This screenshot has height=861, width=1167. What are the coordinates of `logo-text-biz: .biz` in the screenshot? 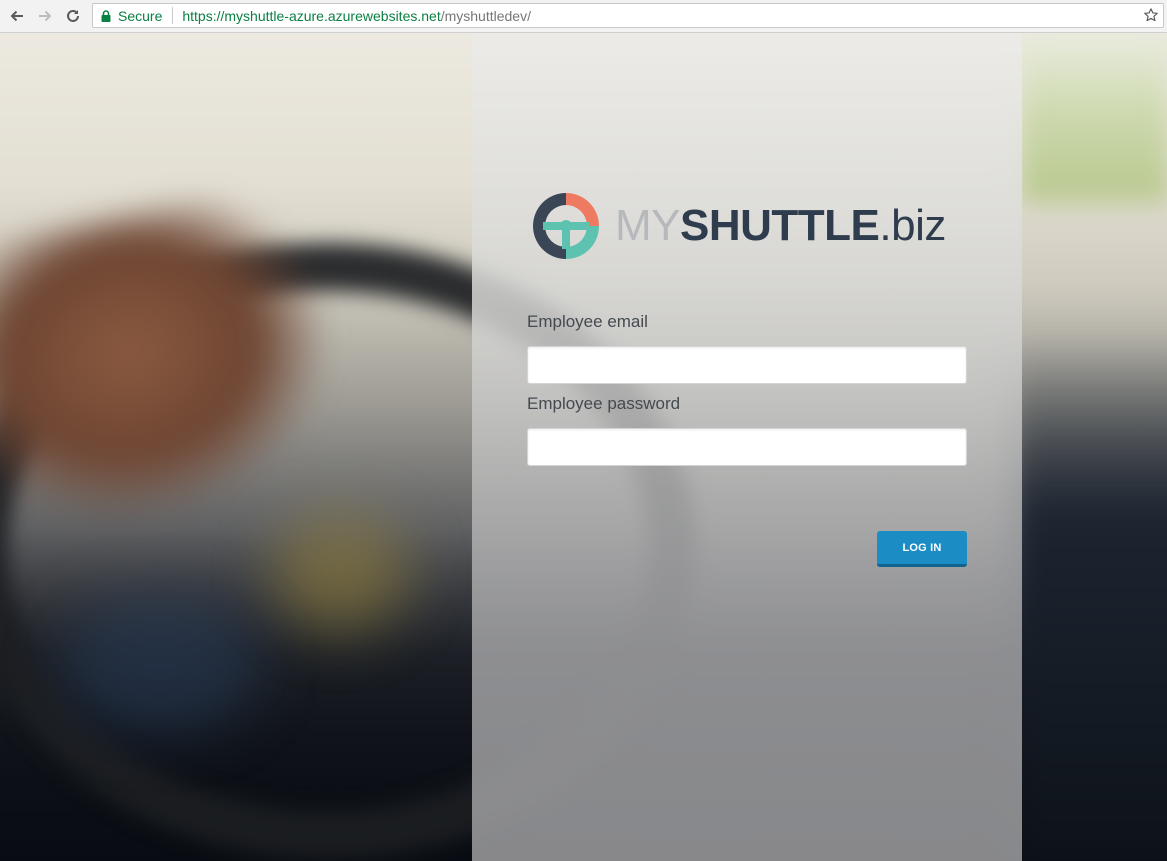 It's located at (912, 225).